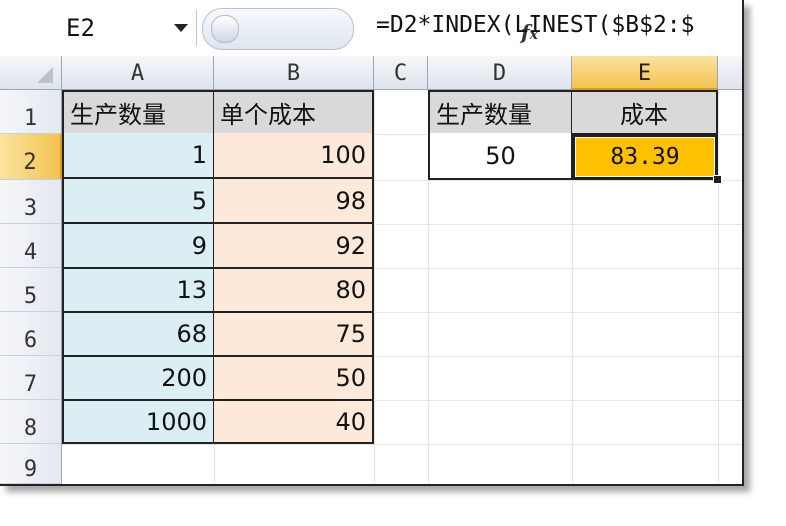 The height and width of the screenshot is (526, 786). Describe the element at coordinates (31, 73) in the screenshot. I see `select-all-button` at that location.